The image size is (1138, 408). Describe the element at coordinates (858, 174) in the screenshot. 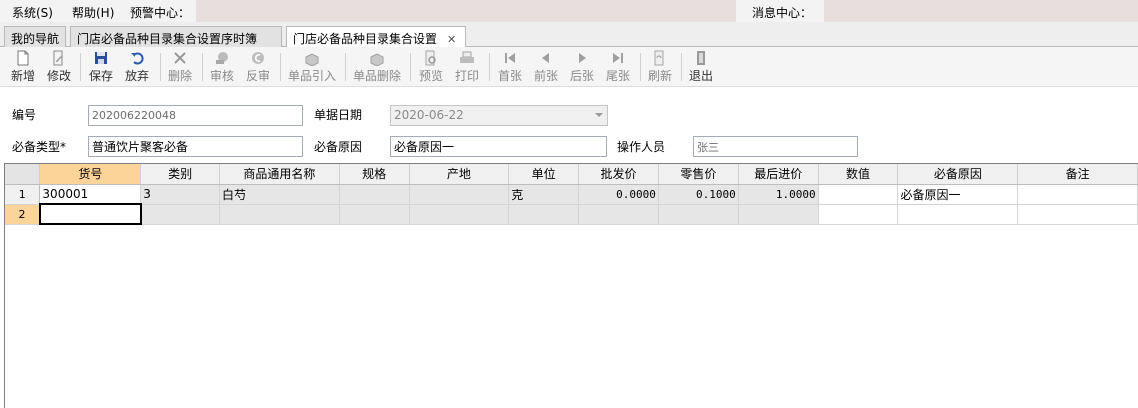

I see `col-header-value: 数值` at that location.